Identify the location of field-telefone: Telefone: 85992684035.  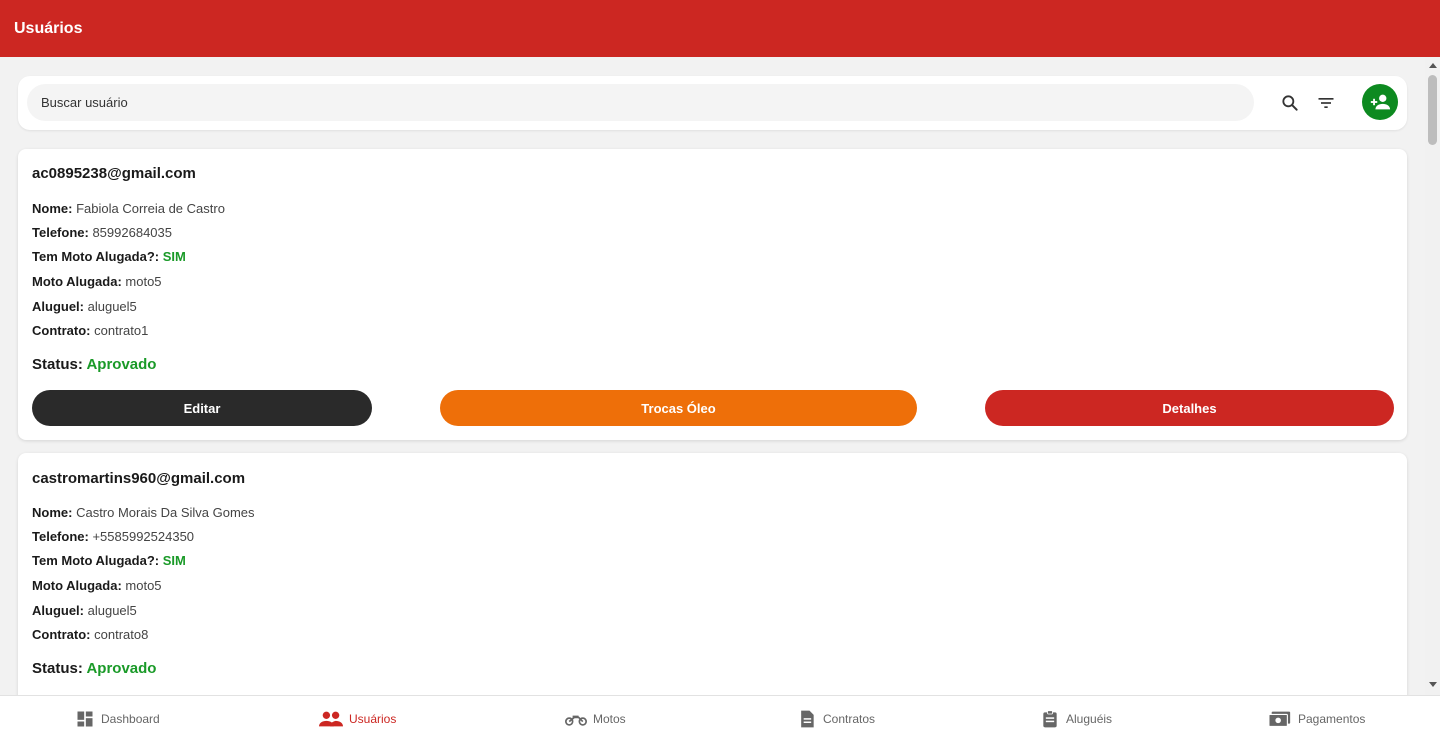
(102, 232).